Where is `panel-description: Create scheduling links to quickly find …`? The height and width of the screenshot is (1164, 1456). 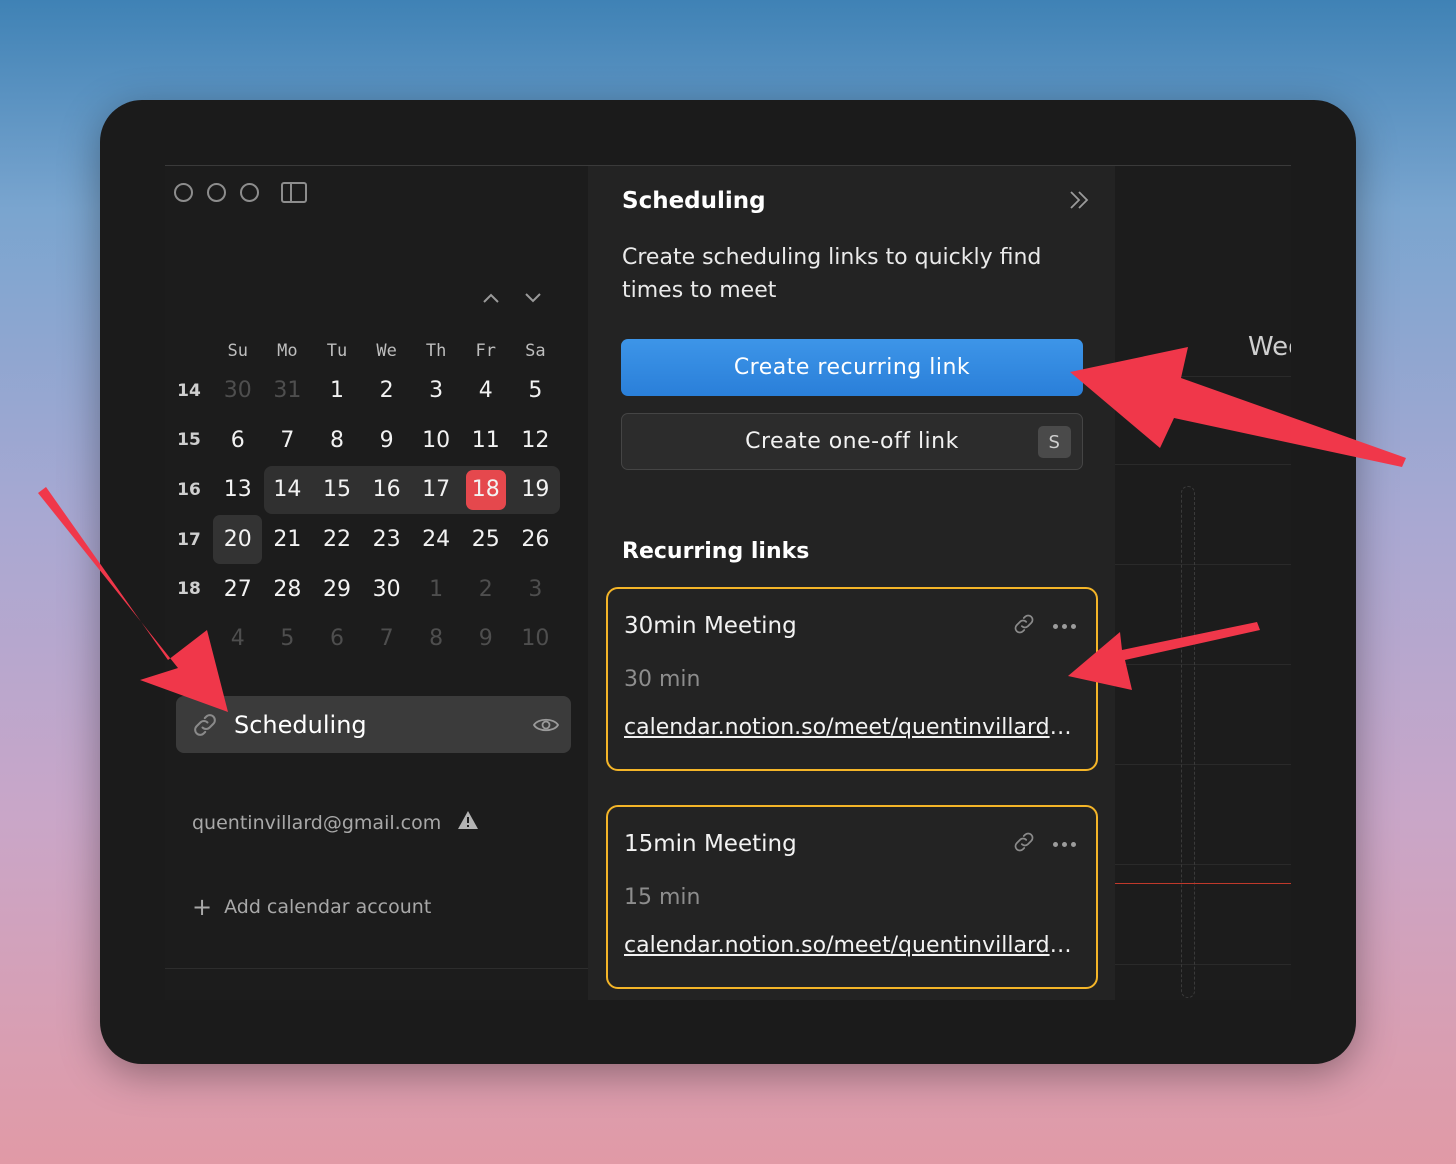 panel-description: Create scheduling links to quickly find … is located at coordinates (832, 274).